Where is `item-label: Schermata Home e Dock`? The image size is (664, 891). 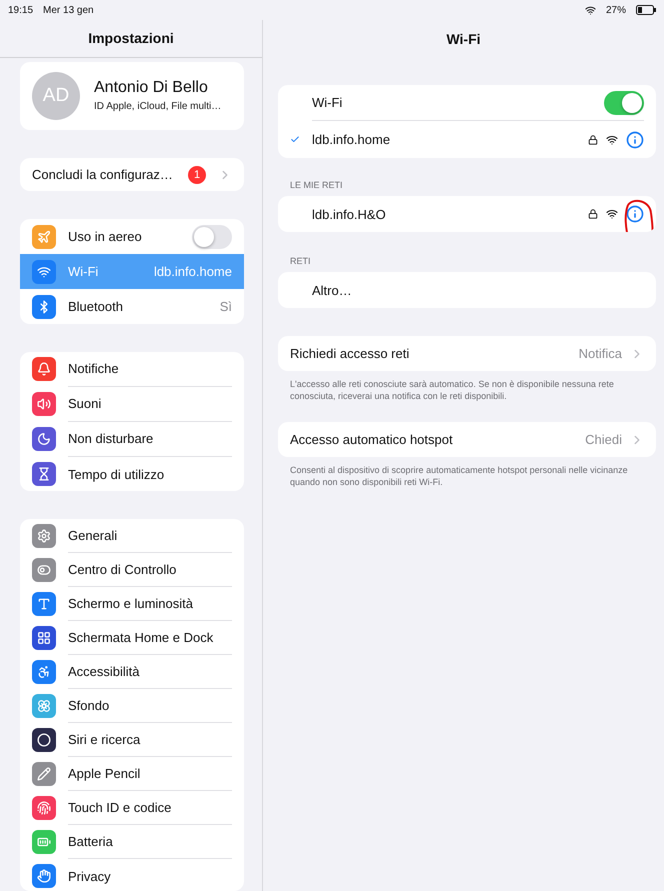 item-label: Schermata Home e Dock is located at coordinates (141, 638).